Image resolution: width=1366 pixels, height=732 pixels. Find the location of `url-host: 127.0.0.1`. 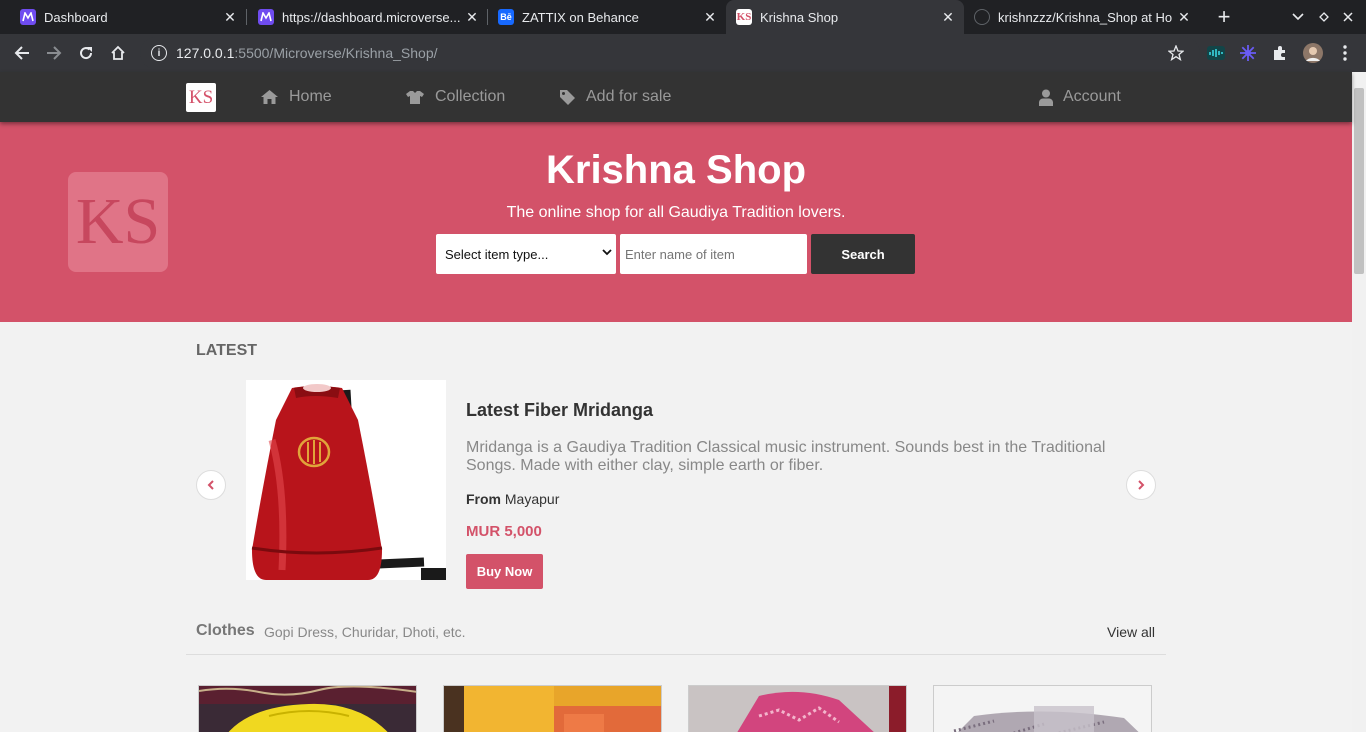

url-host: 127.0.0.1 is located at coordinates (205, 53).